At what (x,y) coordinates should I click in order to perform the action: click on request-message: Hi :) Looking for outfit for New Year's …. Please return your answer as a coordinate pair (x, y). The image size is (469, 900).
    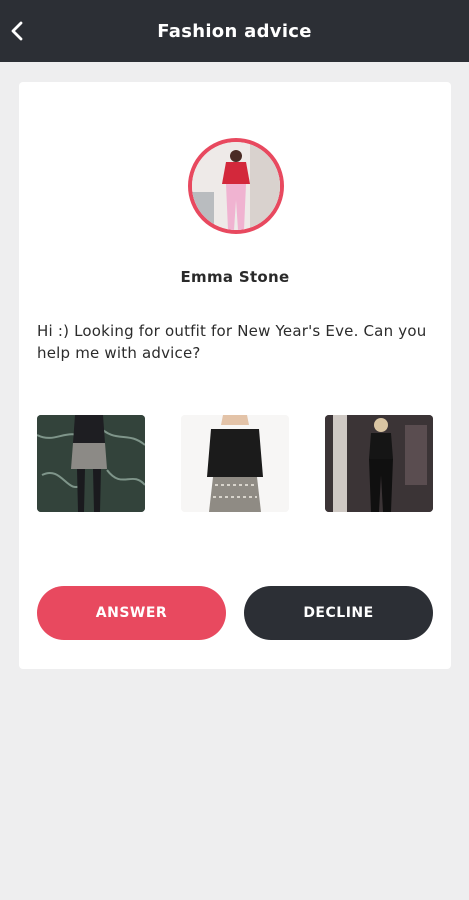
    Looking at the image, I should click on (232, 342).